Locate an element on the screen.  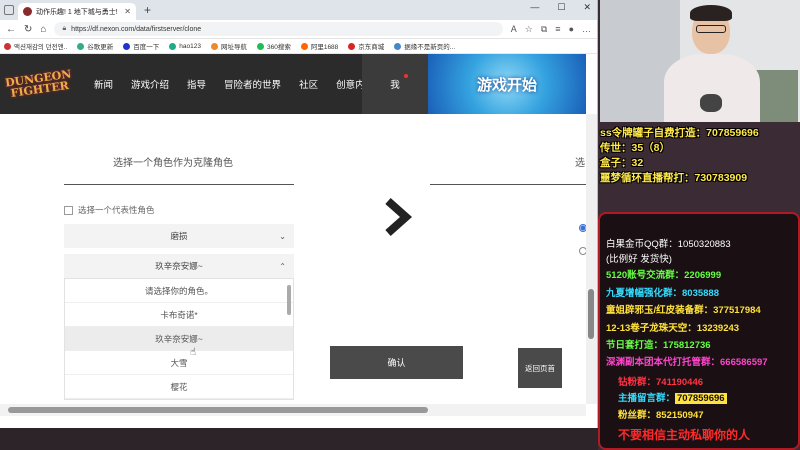
group-line: 九夏增幅强化群：8035888 is located at coordinates (662, 293).